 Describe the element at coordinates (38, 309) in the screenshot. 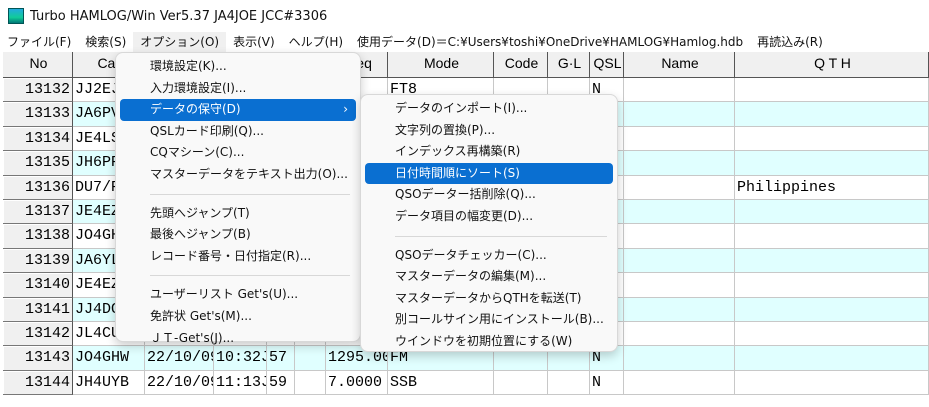

I see `row-number: 13141` at that location.